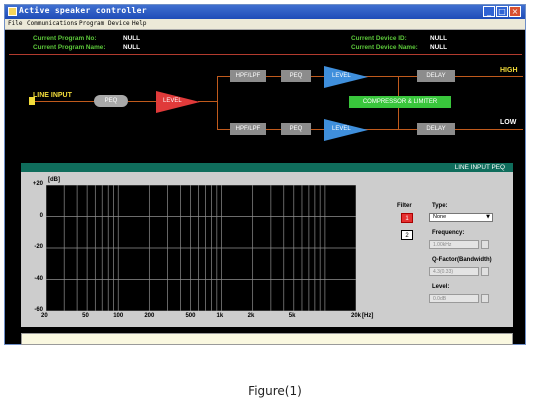 The height and width of the screenshot is (404, 550). Describe the element at coordinates (292, 316) in the screenshot. I see `x-tick-label: 5k` at that location.